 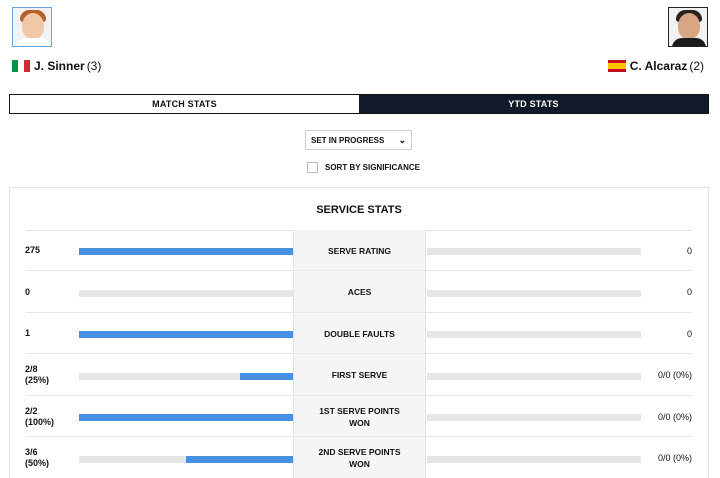 What do you see at coordinates (616, 66) in the screenshot?
I see `spain-flag-icon` at bounding box center [616, 66].